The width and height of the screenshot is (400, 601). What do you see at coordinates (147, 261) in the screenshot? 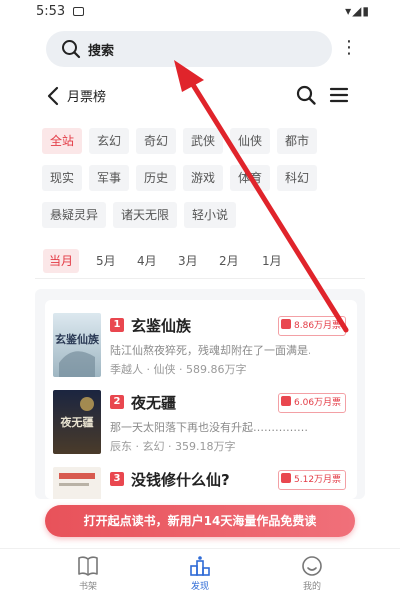
I see `month-tab: 4月` at bounding box center [147, 261].